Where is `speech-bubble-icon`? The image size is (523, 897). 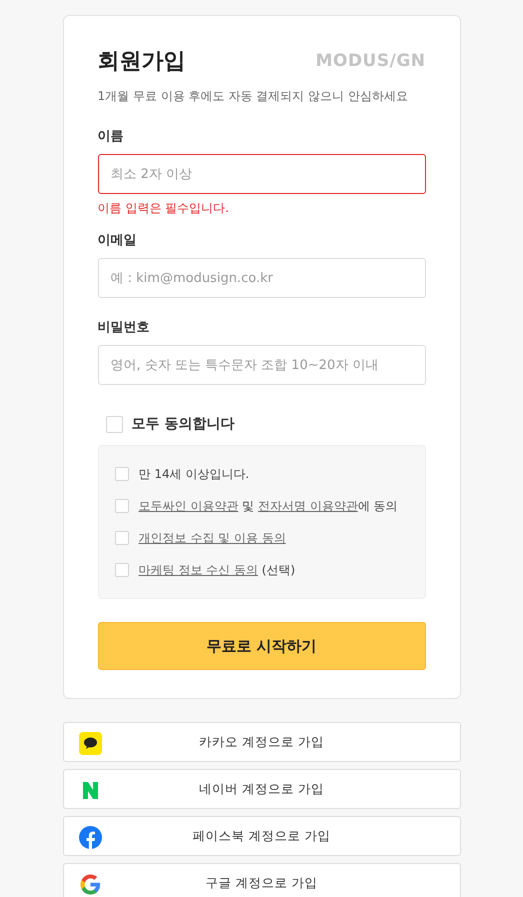
speech-bubble-icon is located at coordinates (90, 743).